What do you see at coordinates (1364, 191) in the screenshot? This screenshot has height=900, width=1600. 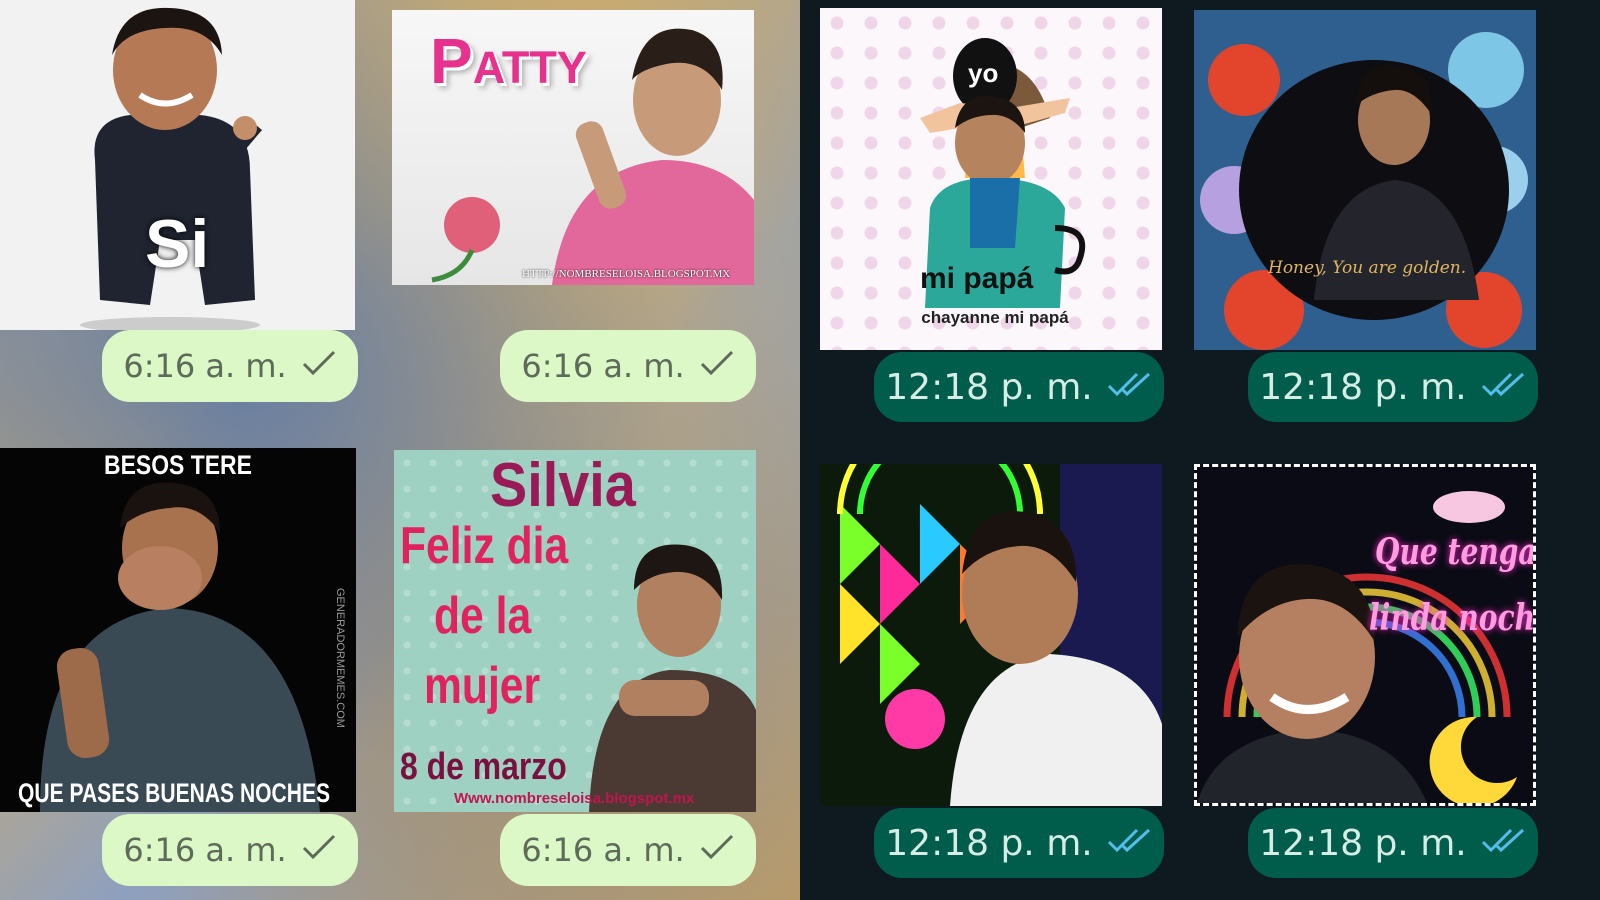 I see `smiley-background-image` at bounding box center [1364, 191].